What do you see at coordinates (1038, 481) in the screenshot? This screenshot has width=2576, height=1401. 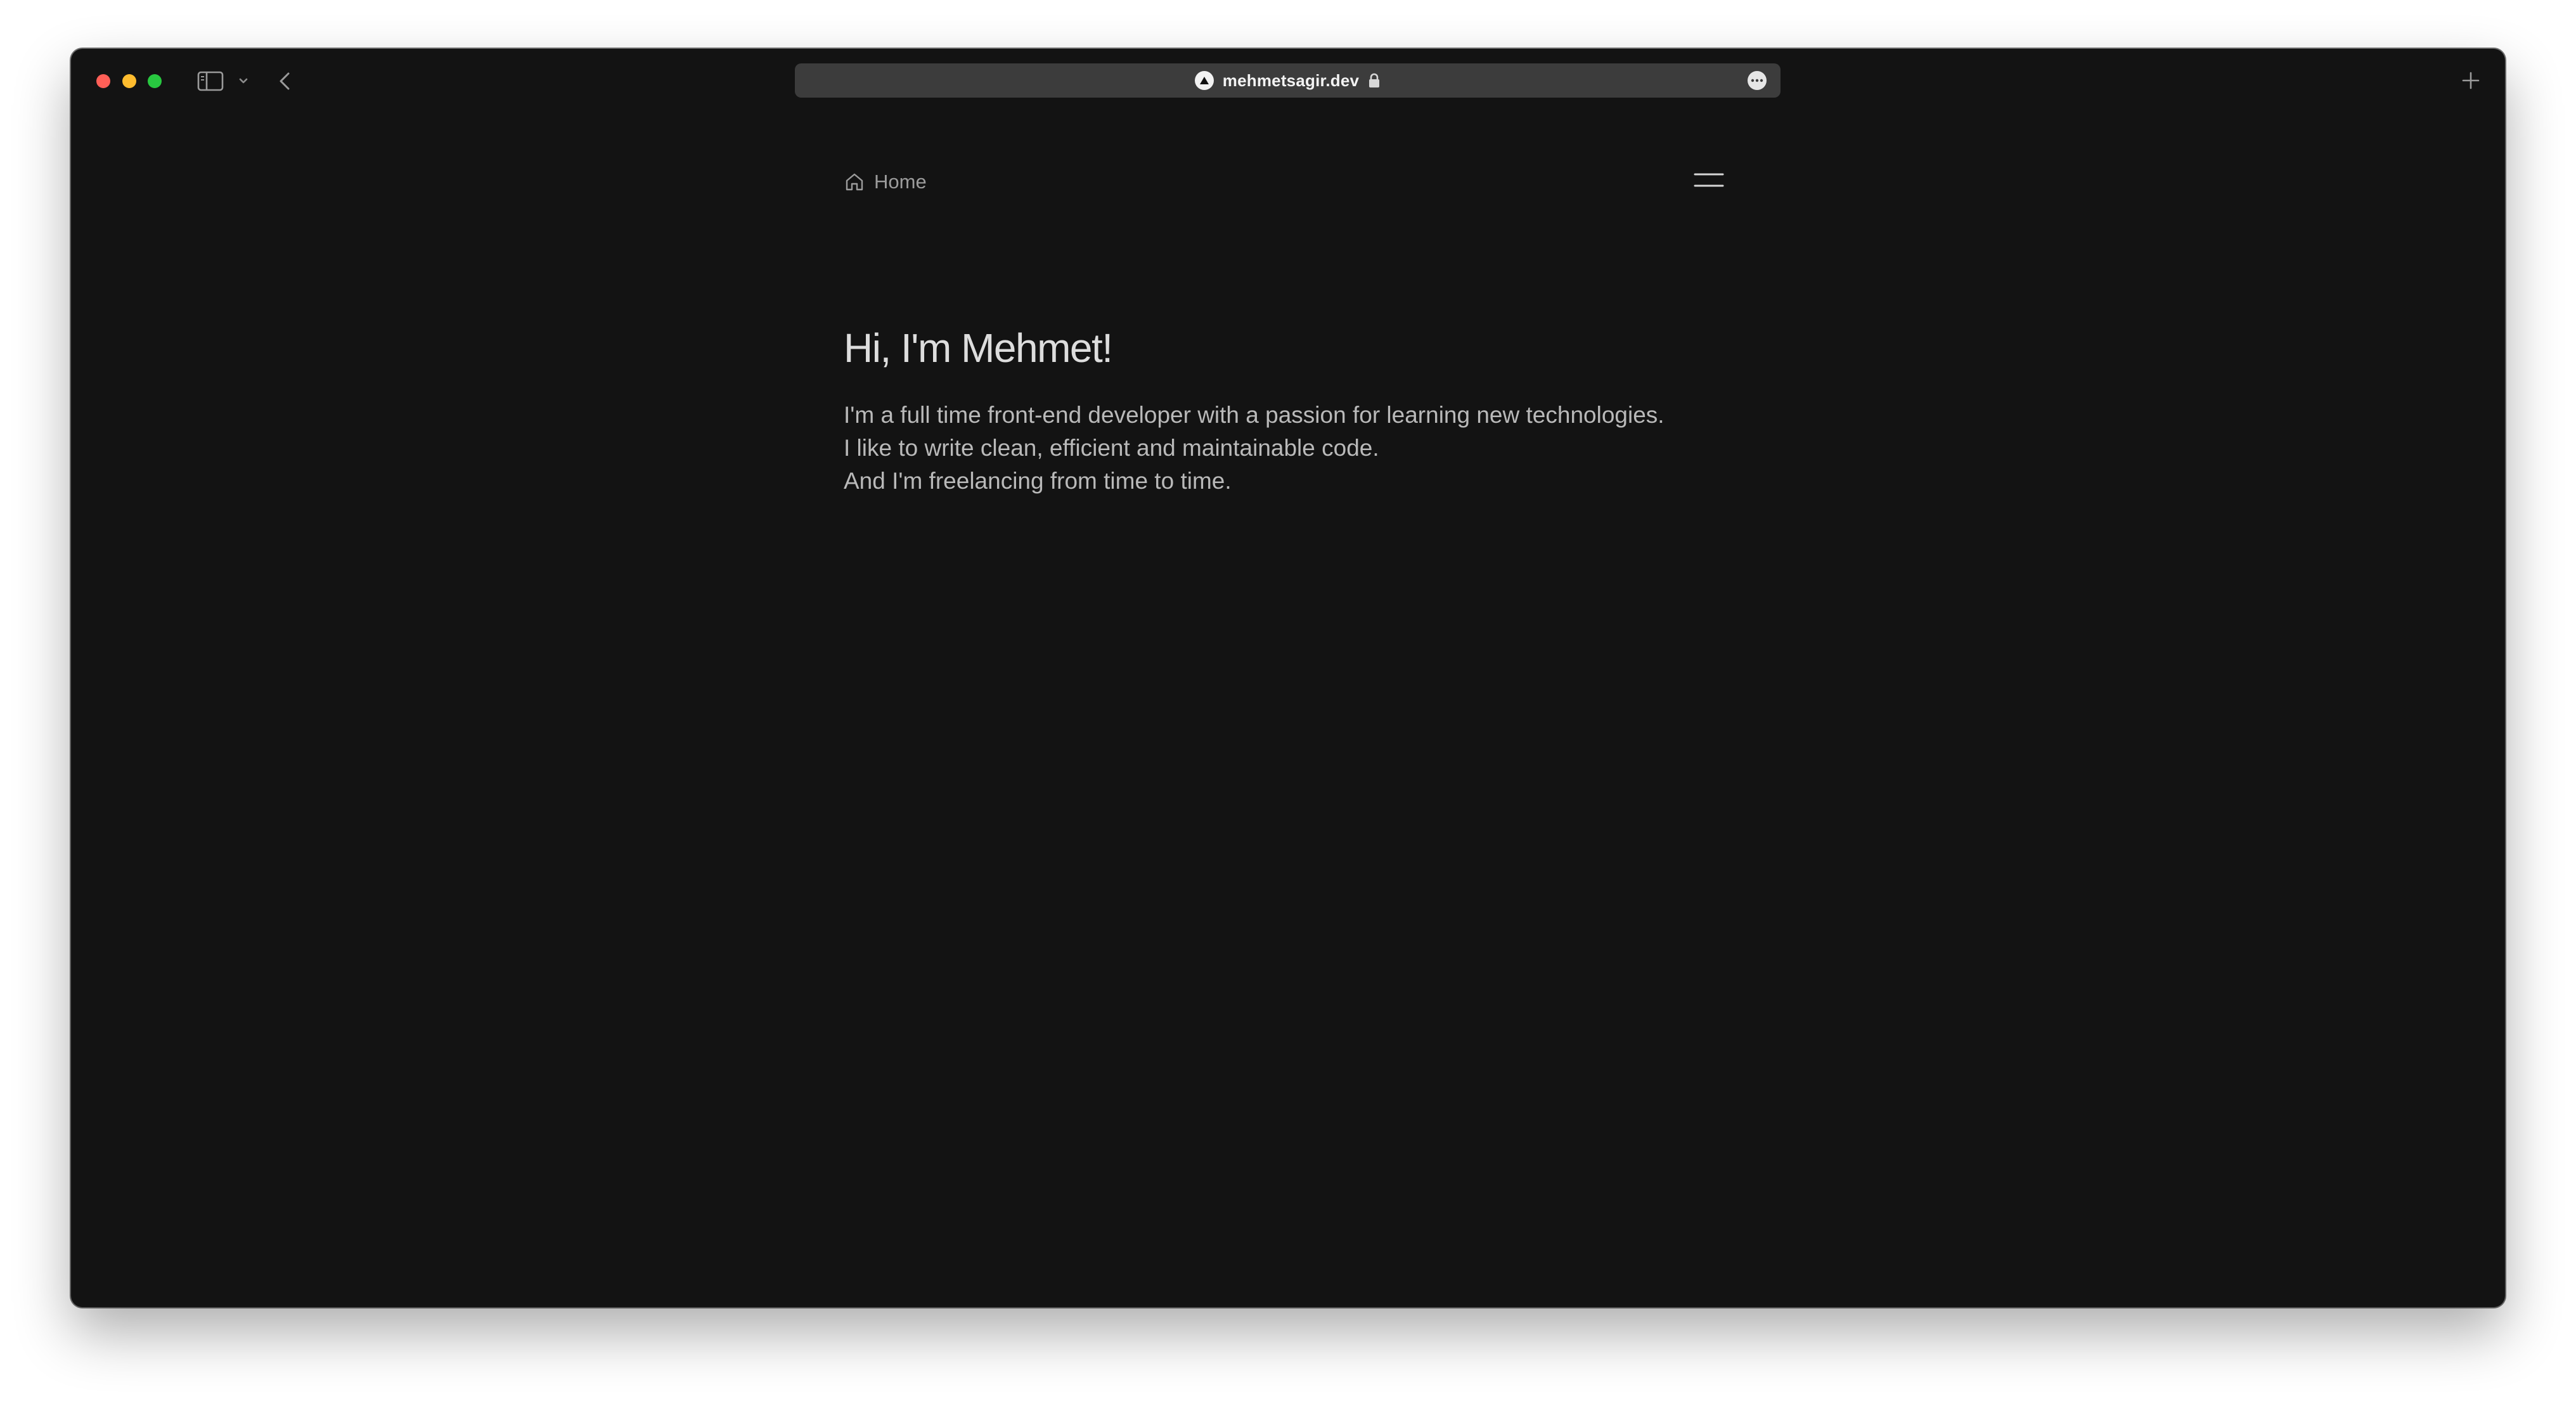 I see `bio-line: And I'm freelancing from time to time.` at bounding box center [1038, 481].